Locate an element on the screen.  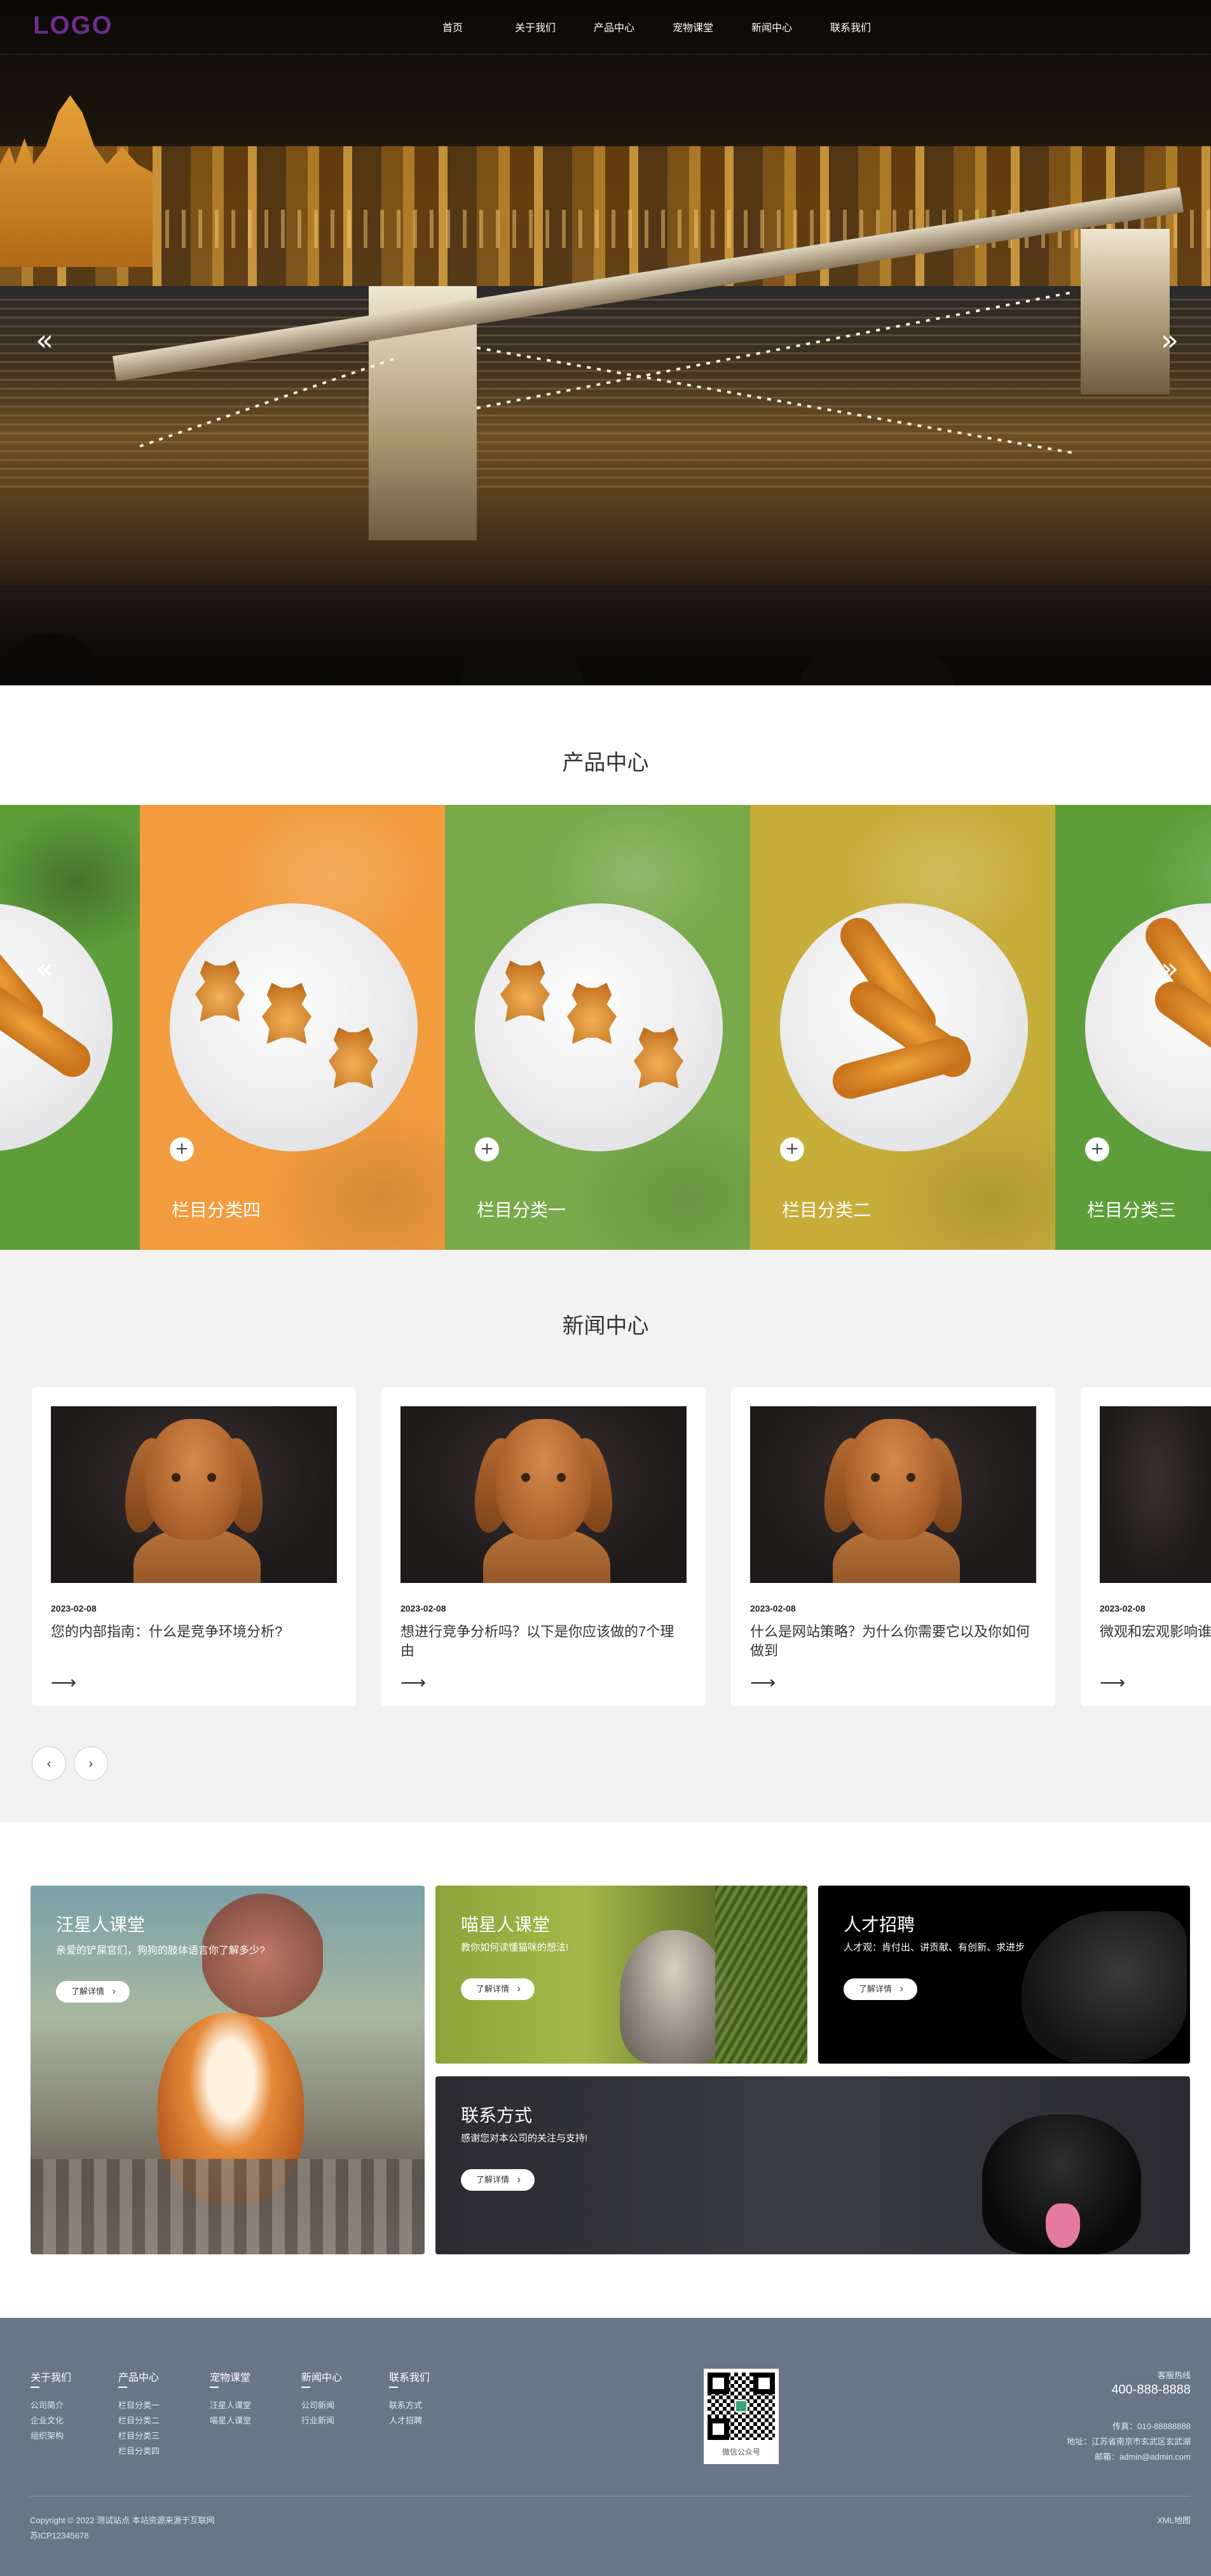
wechat-qr-code: 微信公众号 is located at coordinates (741, 2416).